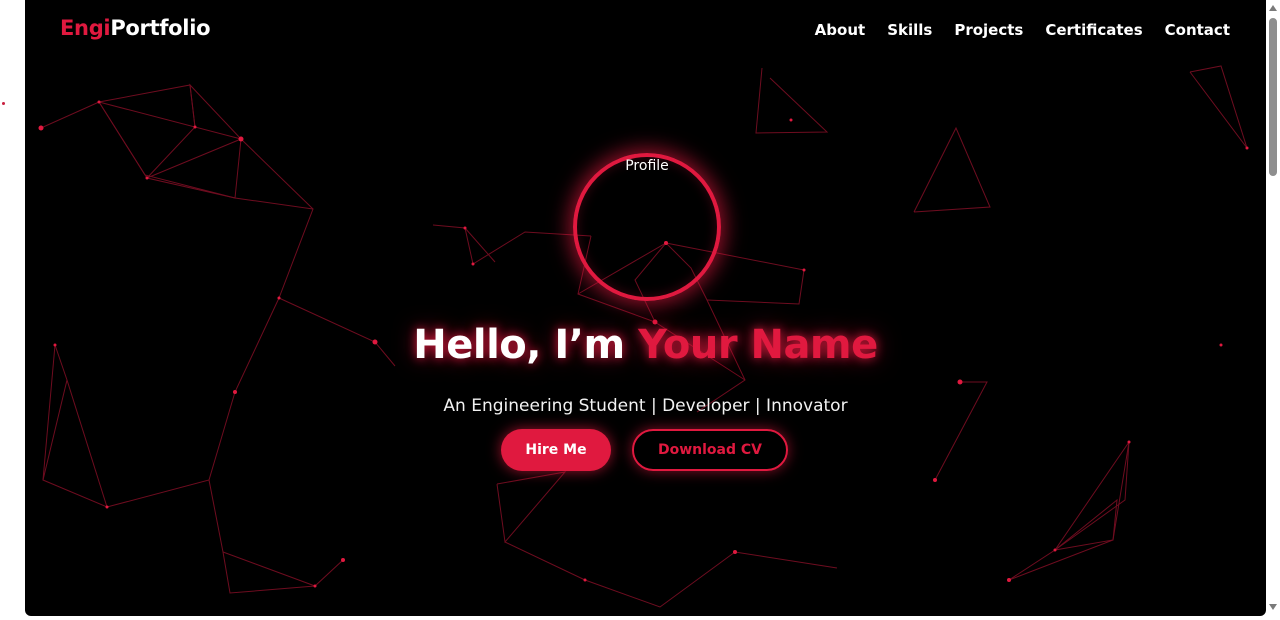 The height and width of the screenshot is (620, 1280). Describe the element at coordinates (1273, 310) in the screenshot. I see `page-scrollbar` at that location.